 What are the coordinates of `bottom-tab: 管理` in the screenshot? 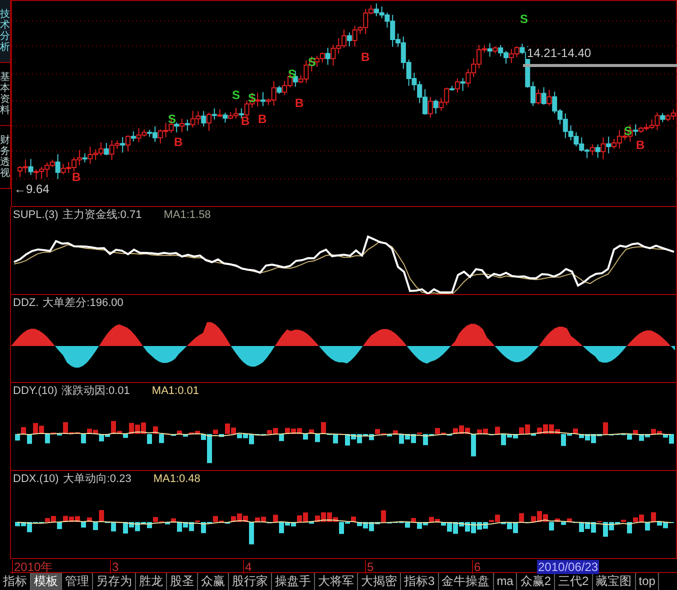 It's located at (77, 581).